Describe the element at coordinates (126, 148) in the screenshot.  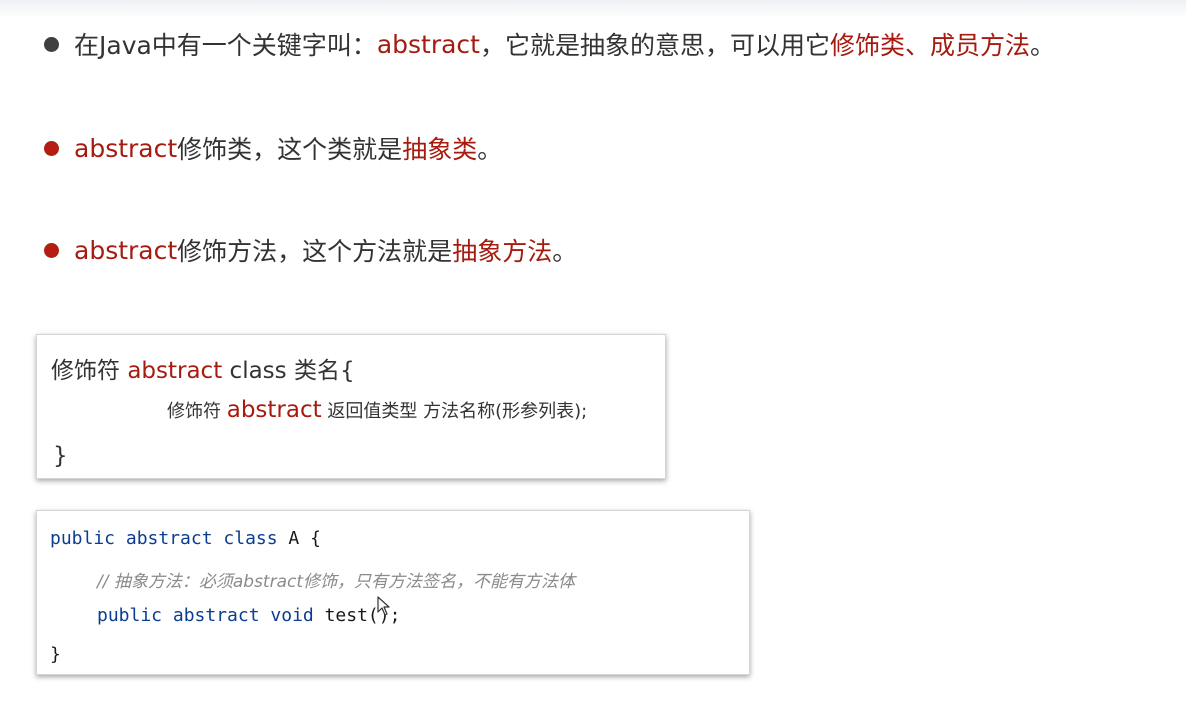
I see `bullet-text-2-keyword: abstract` at that location.